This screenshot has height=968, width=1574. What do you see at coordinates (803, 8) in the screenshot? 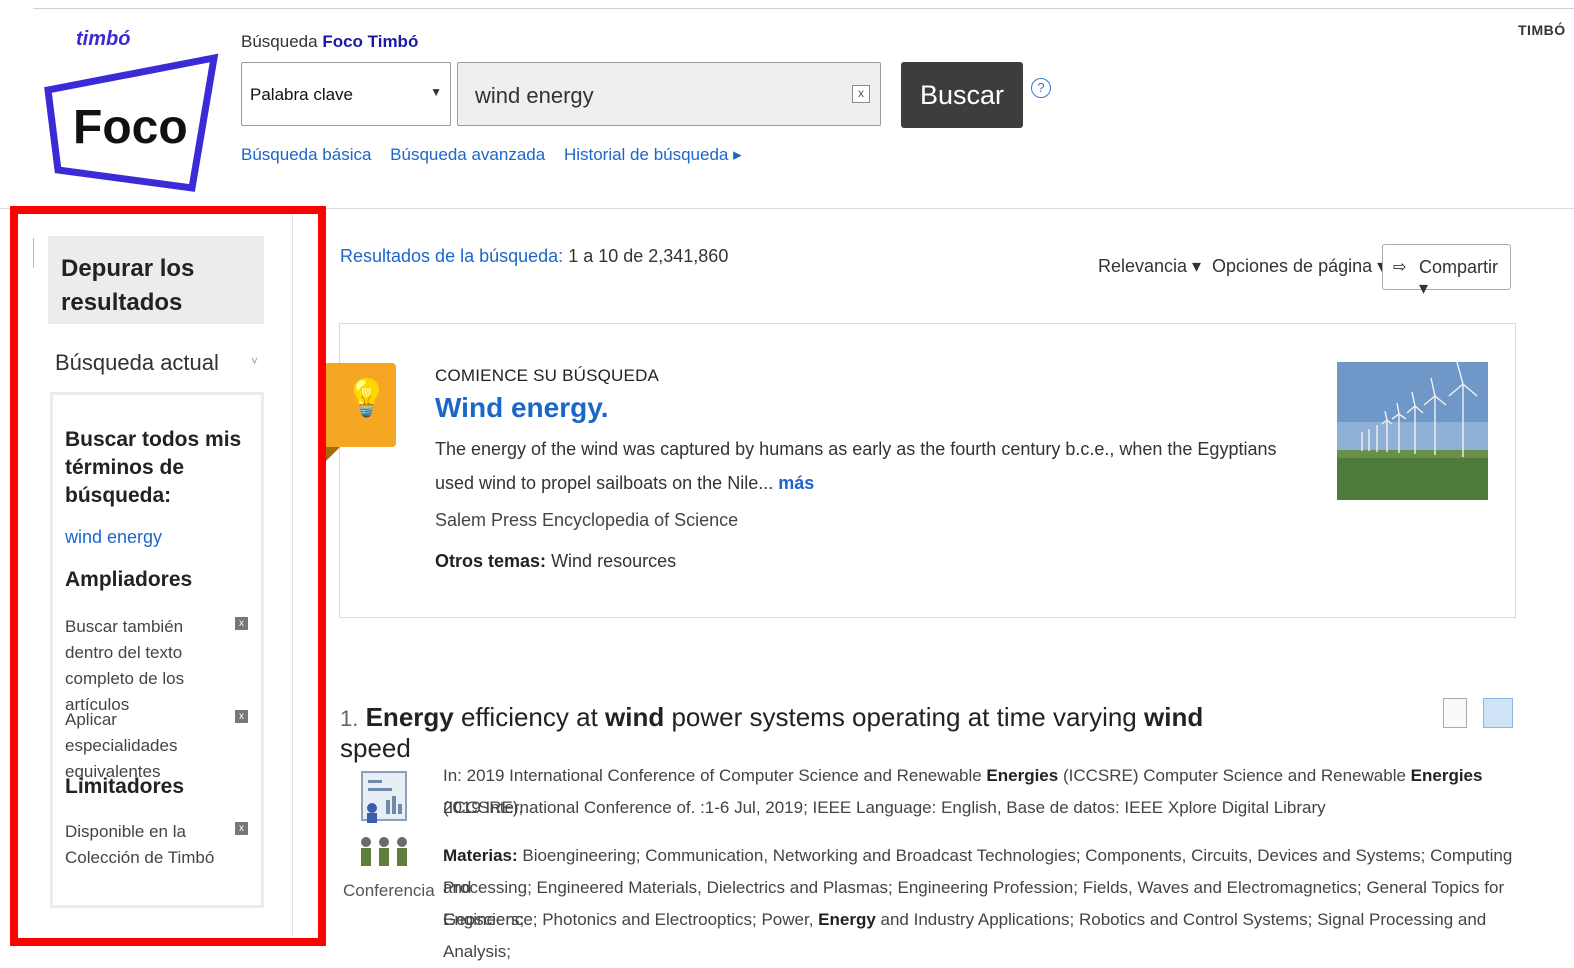
I see `top-divider` at bounding box center [803, 8].